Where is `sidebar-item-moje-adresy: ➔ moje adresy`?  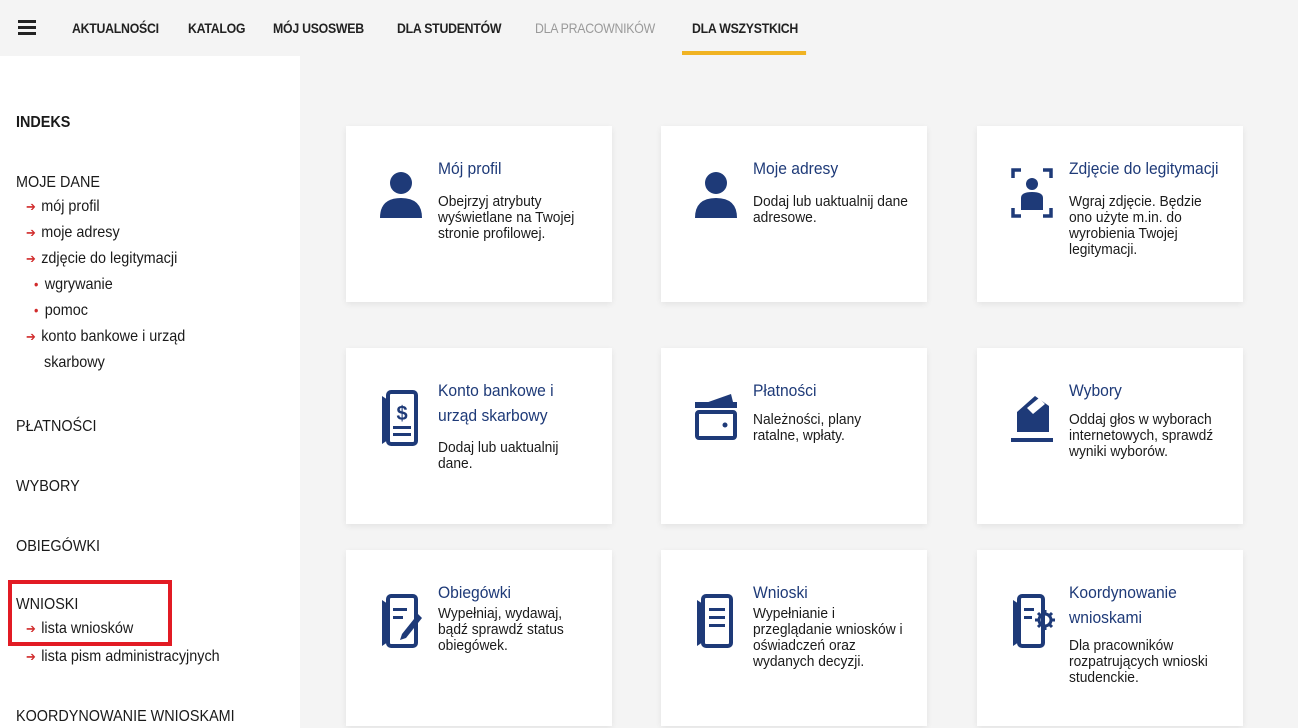 sidebar-item-moje-adresy: ➔ moje adresy is located at coordinates (73, 233).